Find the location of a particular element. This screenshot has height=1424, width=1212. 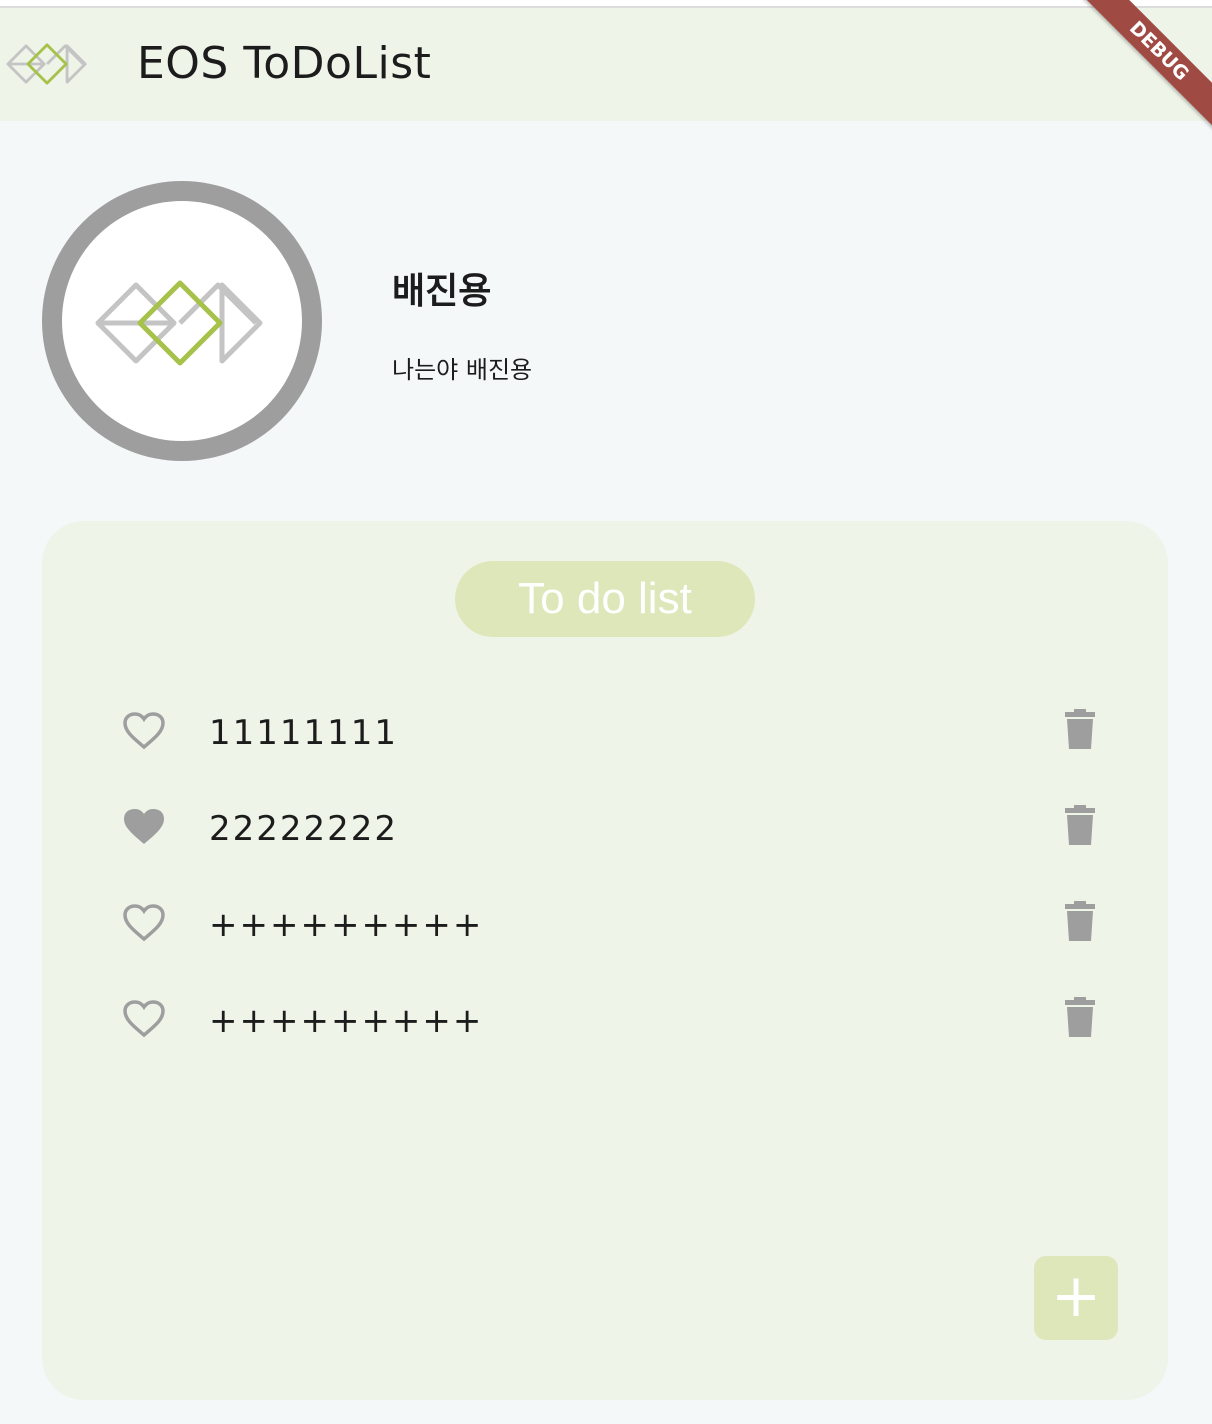

todo-item: 11111111 is located at coordinates (605, 731).